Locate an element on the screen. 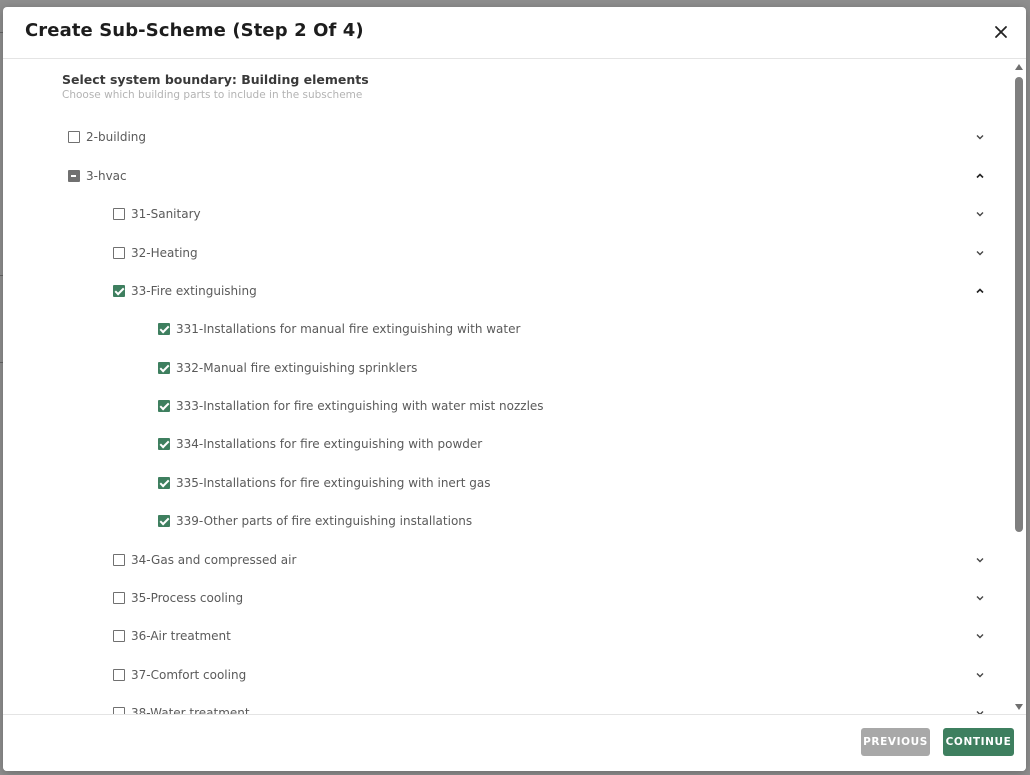  tree-item-label: 34-Gas and compressed air is located at coordinates (214, 560).